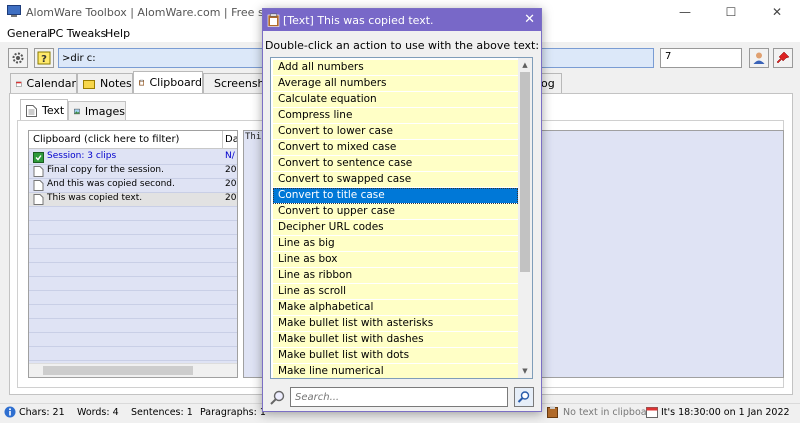  What do you see at coordinates (231, 170) in the screenshot?
I see `clip-date: 20` at bounding box center [231, 170].